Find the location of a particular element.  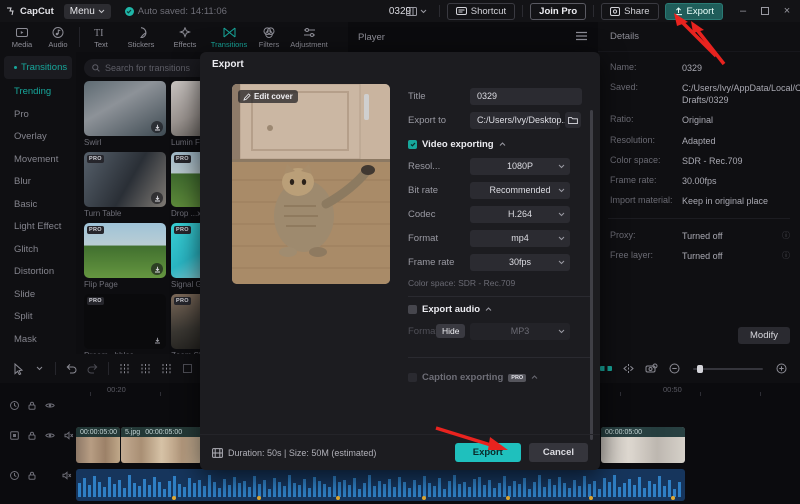

rail-item-basic: Basic is located at coordinates (38, 204).